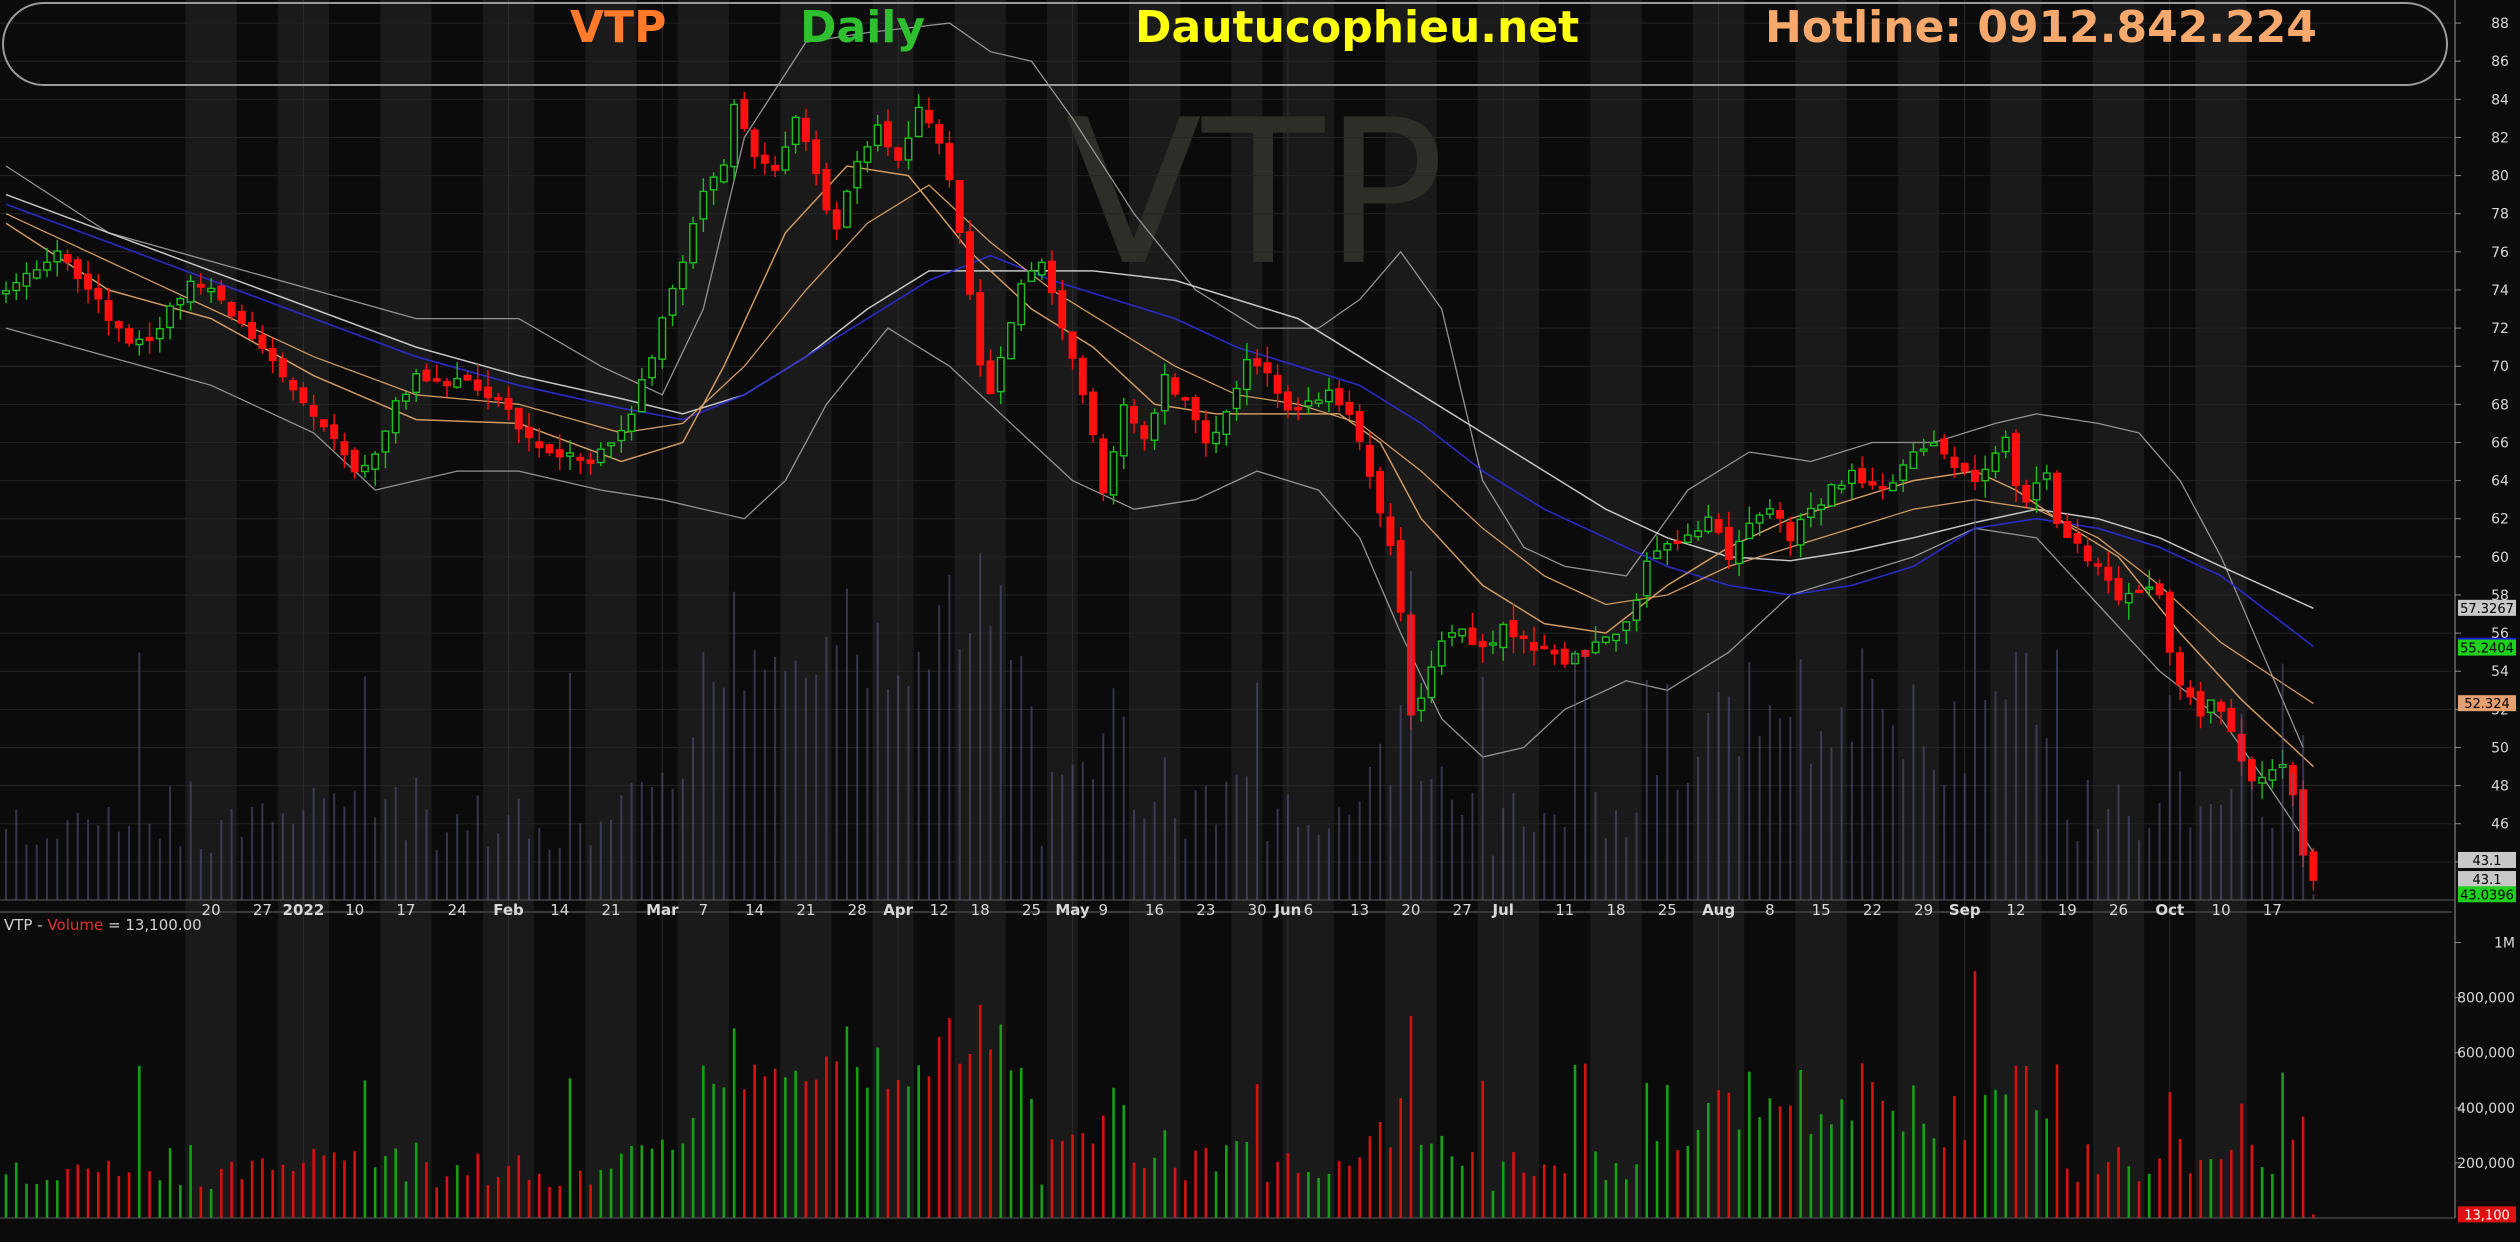 Image resolution: width=2520 pixels, height=1242 pixels. I want to click on time-tick-label: 21, so click(805, 910).